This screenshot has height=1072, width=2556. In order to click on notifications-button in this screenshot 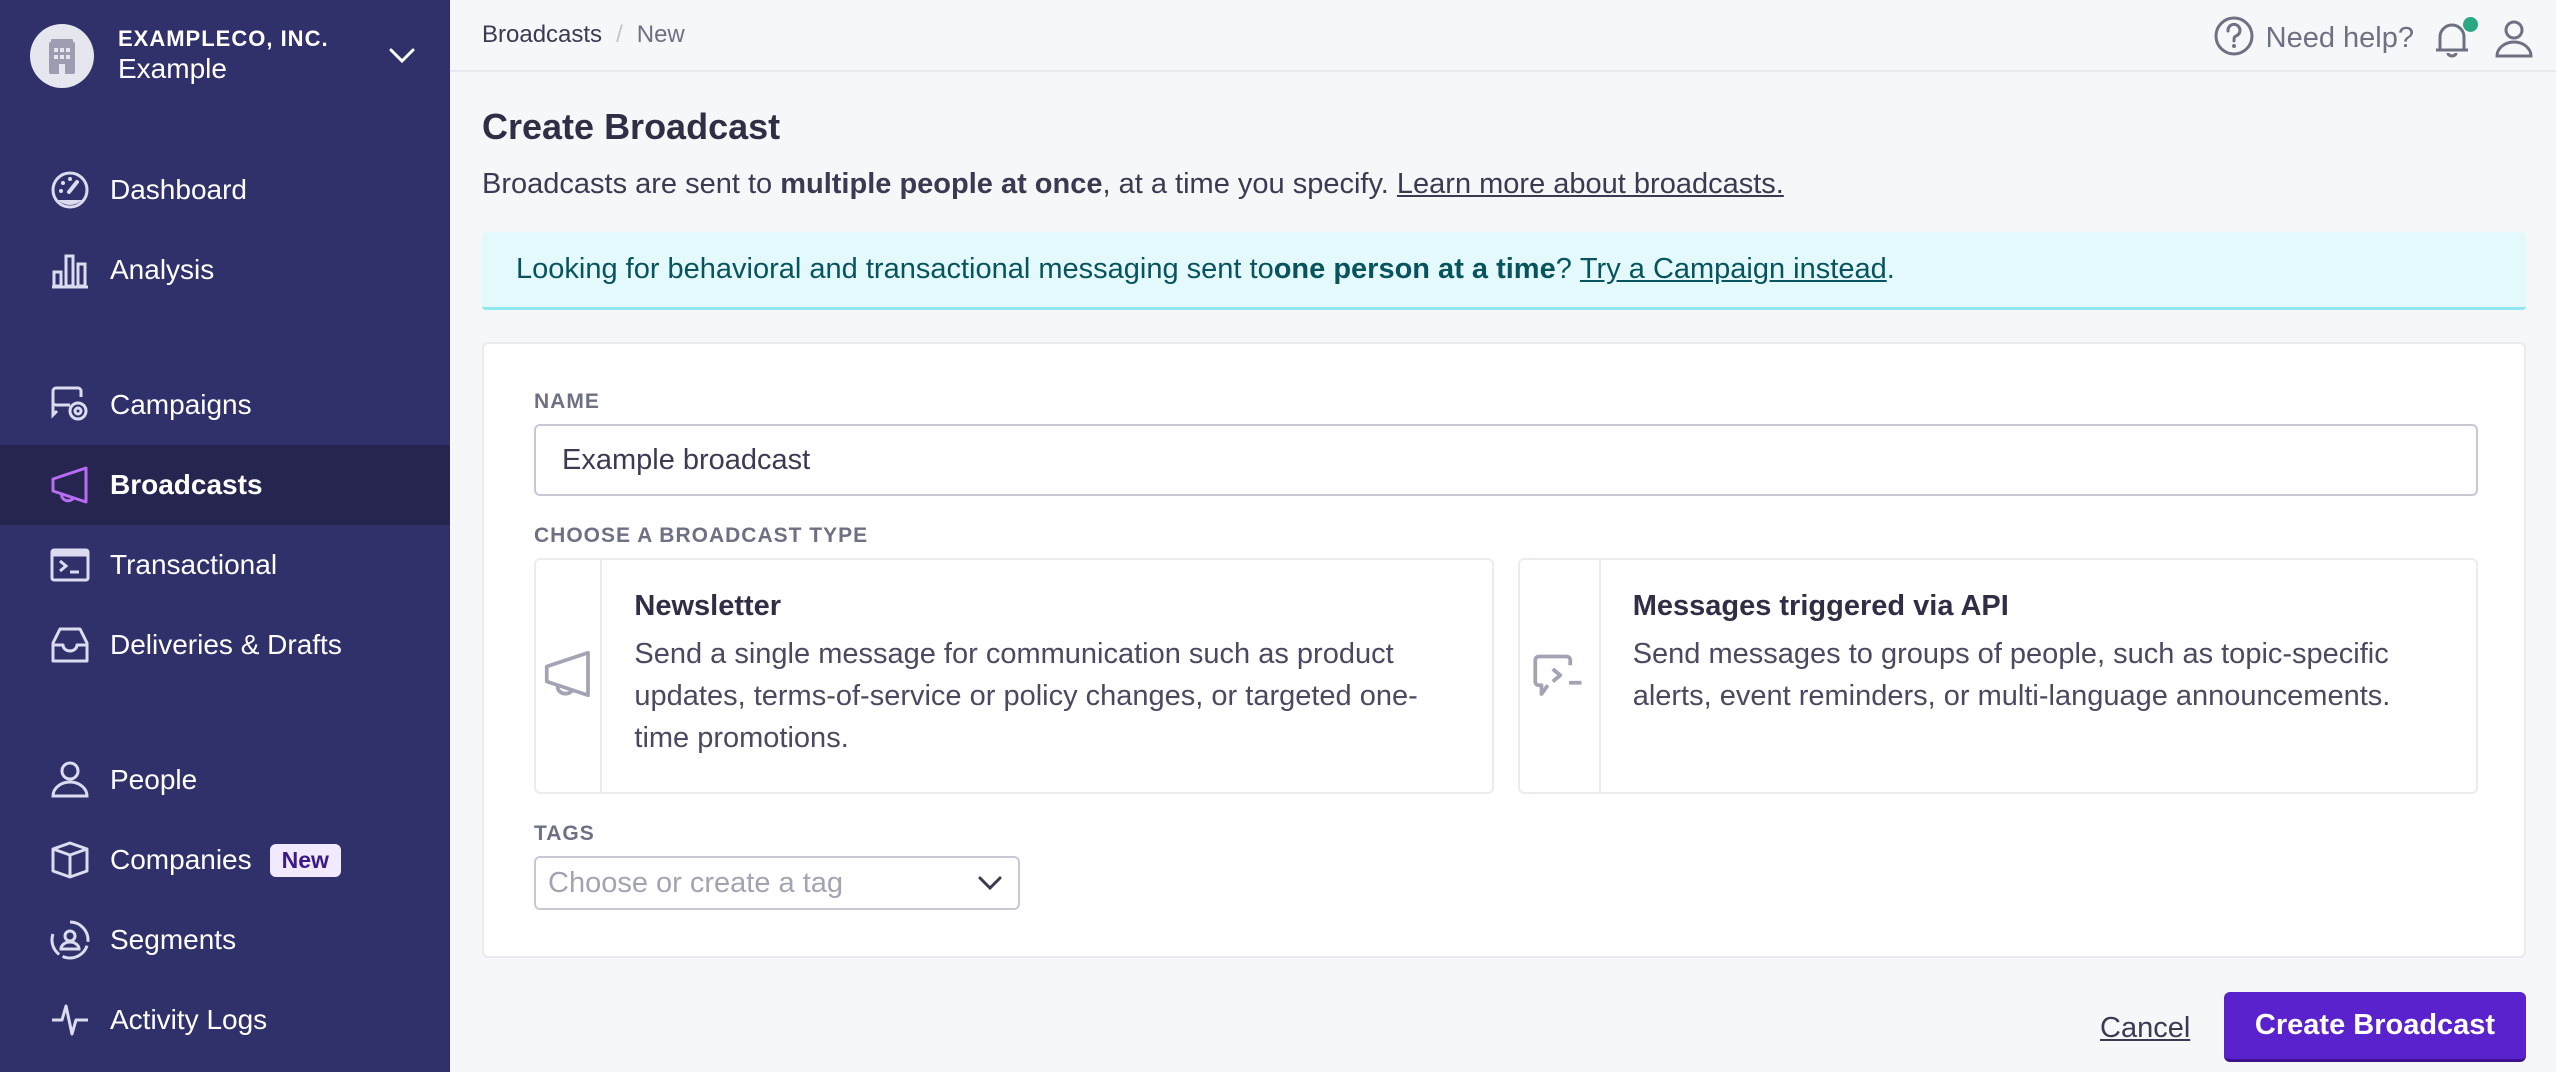, I will do `click(2455, 37)`.